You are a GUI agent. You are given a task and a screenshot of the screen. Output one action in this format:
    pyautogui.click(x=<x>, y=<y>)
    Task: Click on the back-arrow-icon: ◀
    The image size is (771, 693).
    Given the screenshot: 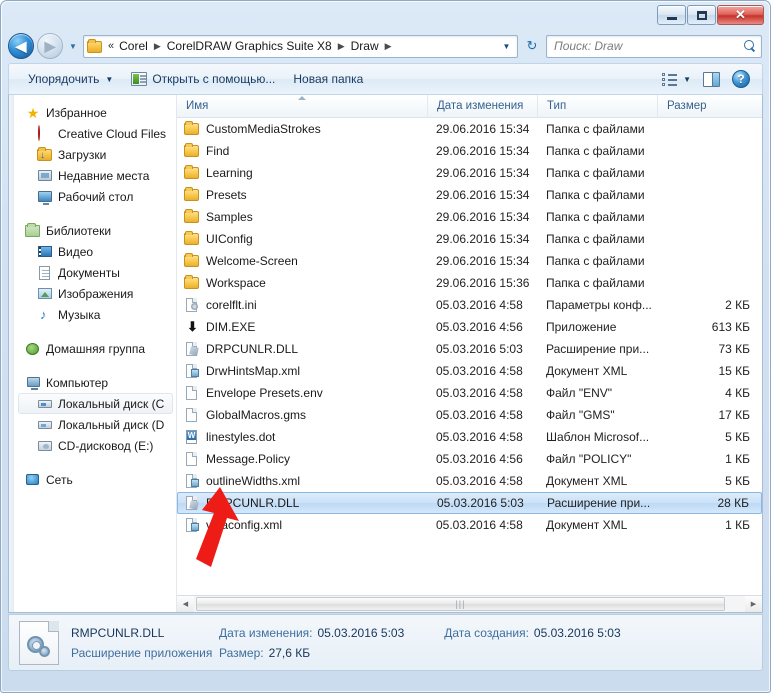 What is the action you would take?
    pyautogui.click(x=21, y=46)
    